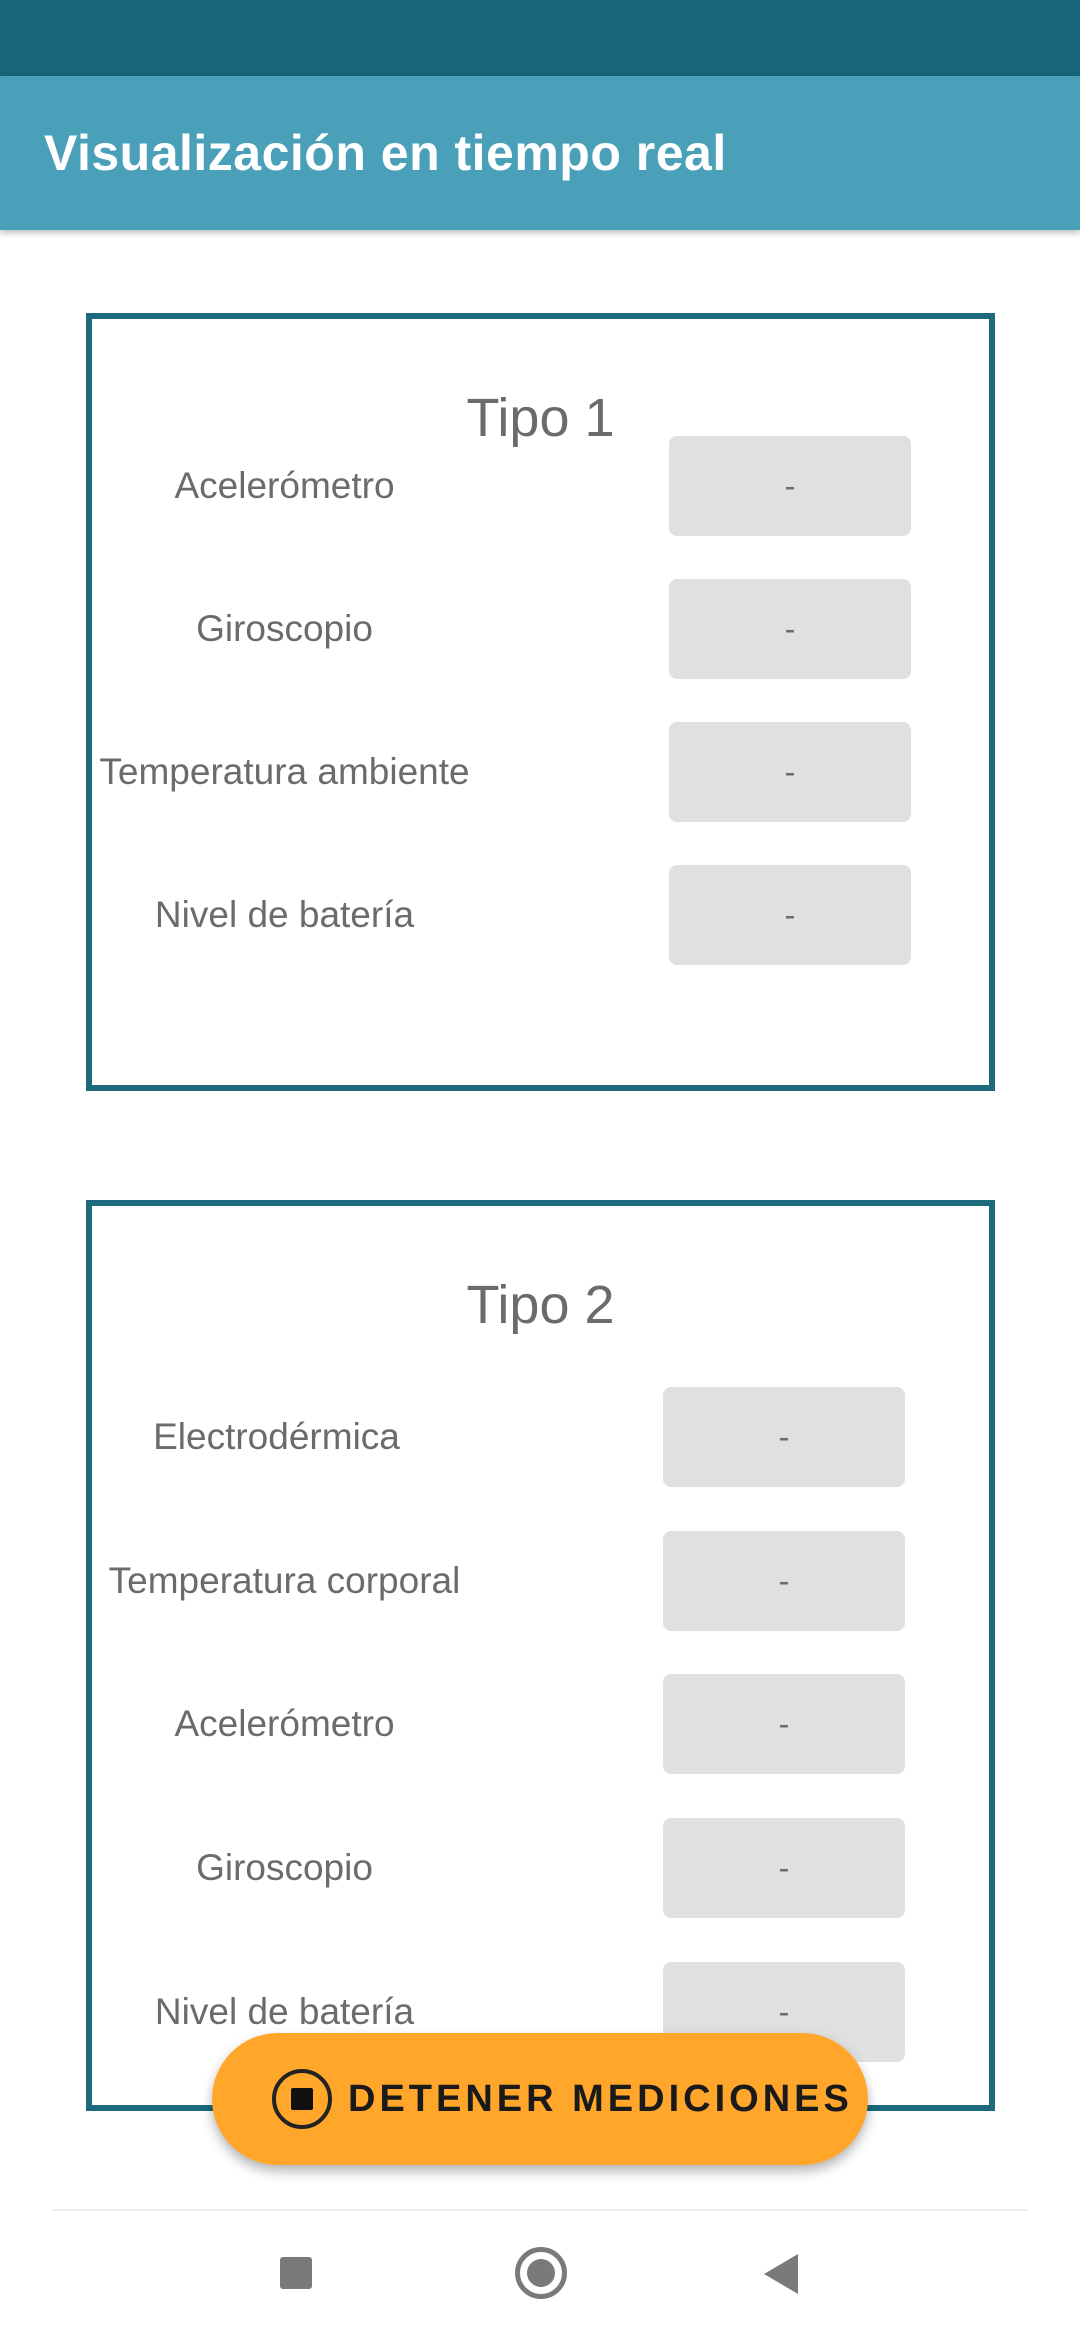 This screenshot has width=1080, height=2340. Describe the element at coordinates (600, 2099) in the screenshot. I see `stop-measurements-label: DETENER MEDICIONES` at that location.